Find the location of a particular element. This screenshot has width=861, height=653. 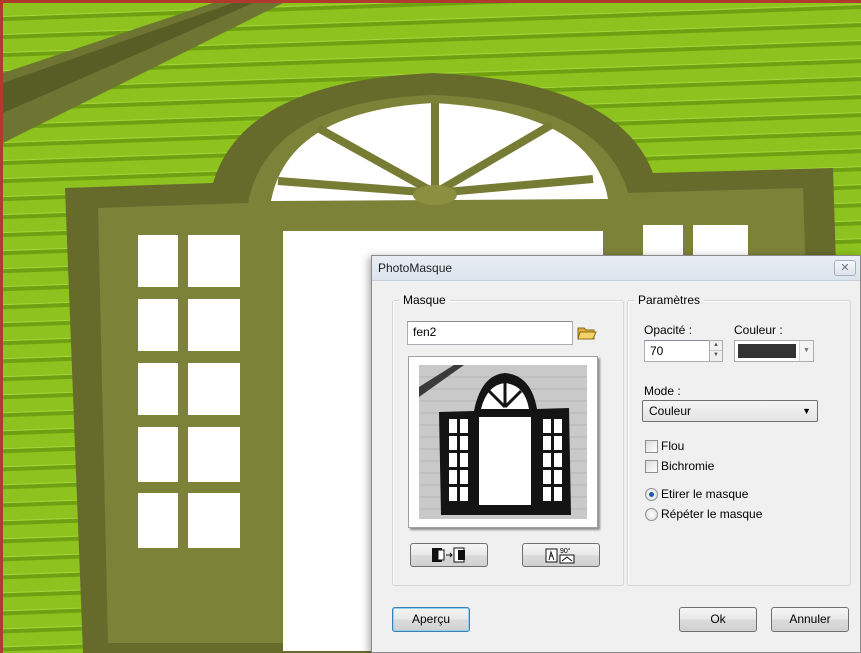

bichromie-label: Bichromie is located at coordinates (687, 466).